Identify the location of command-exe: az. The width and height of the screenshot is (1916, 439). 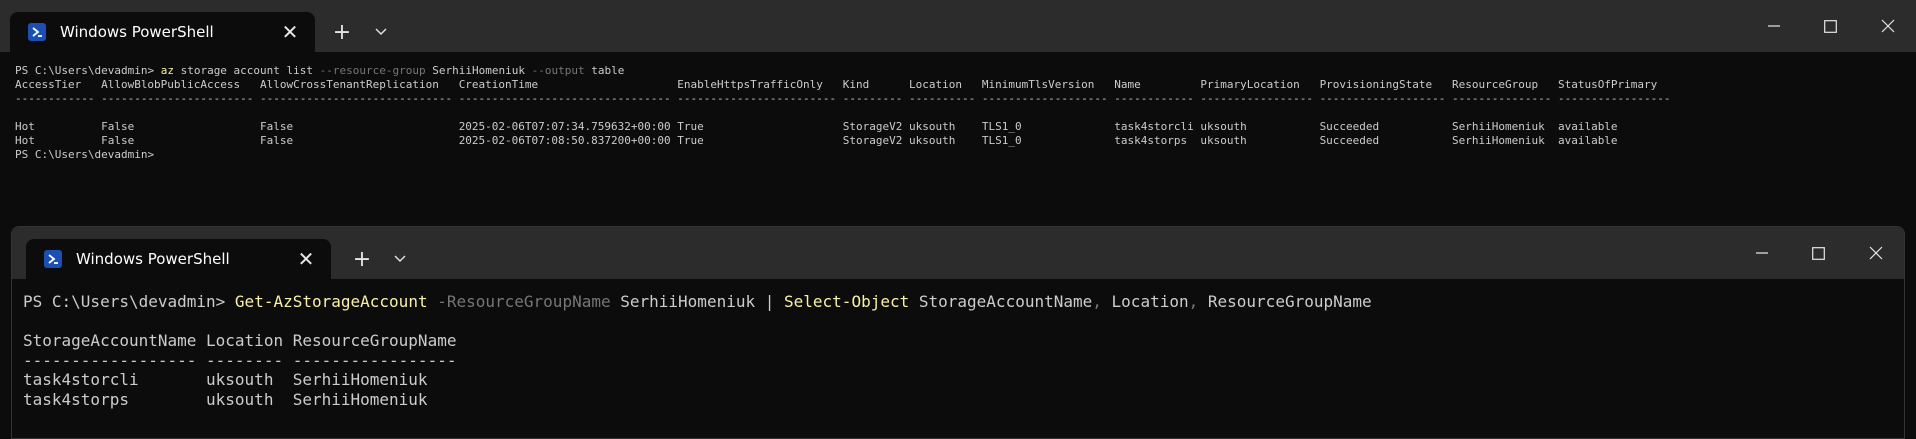
(167, 70).